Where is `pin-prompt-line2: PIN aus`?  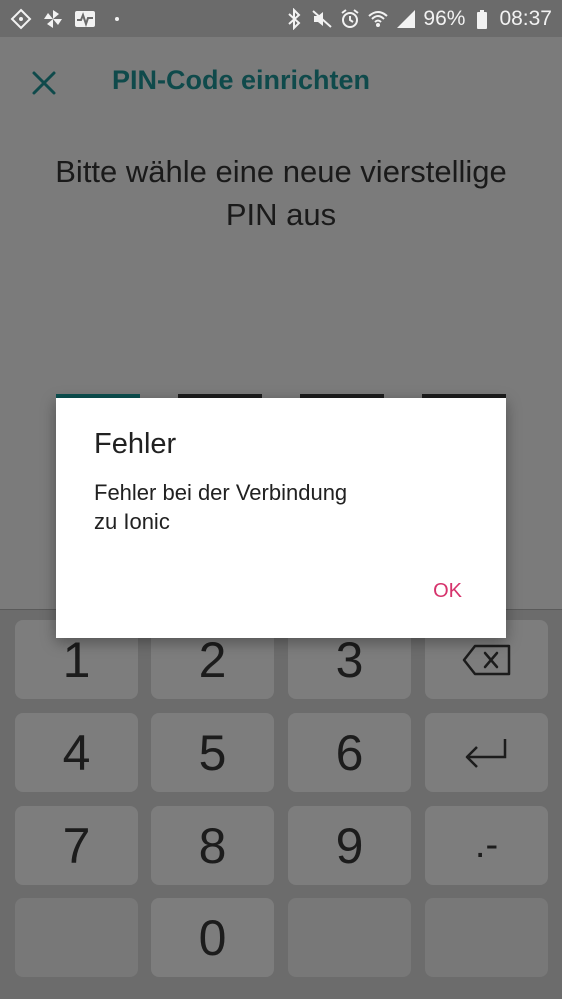
pin-prompt-line2: PIN aus is located at coordinates (281, 214).